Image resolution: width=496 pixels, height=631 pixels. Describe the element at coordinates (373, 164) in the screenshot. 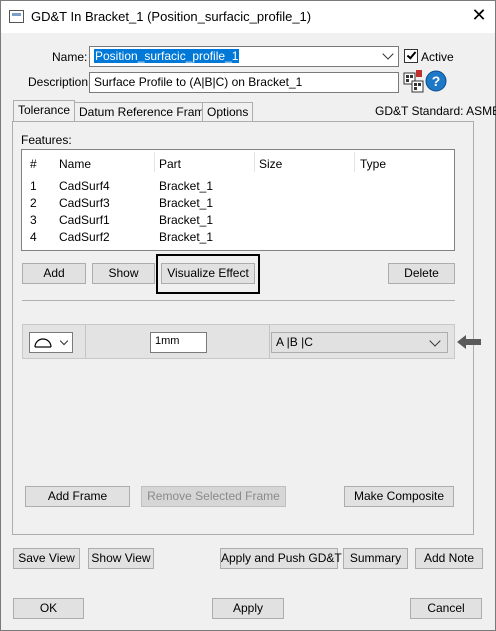

I see `column-header-type: Type` at that location.